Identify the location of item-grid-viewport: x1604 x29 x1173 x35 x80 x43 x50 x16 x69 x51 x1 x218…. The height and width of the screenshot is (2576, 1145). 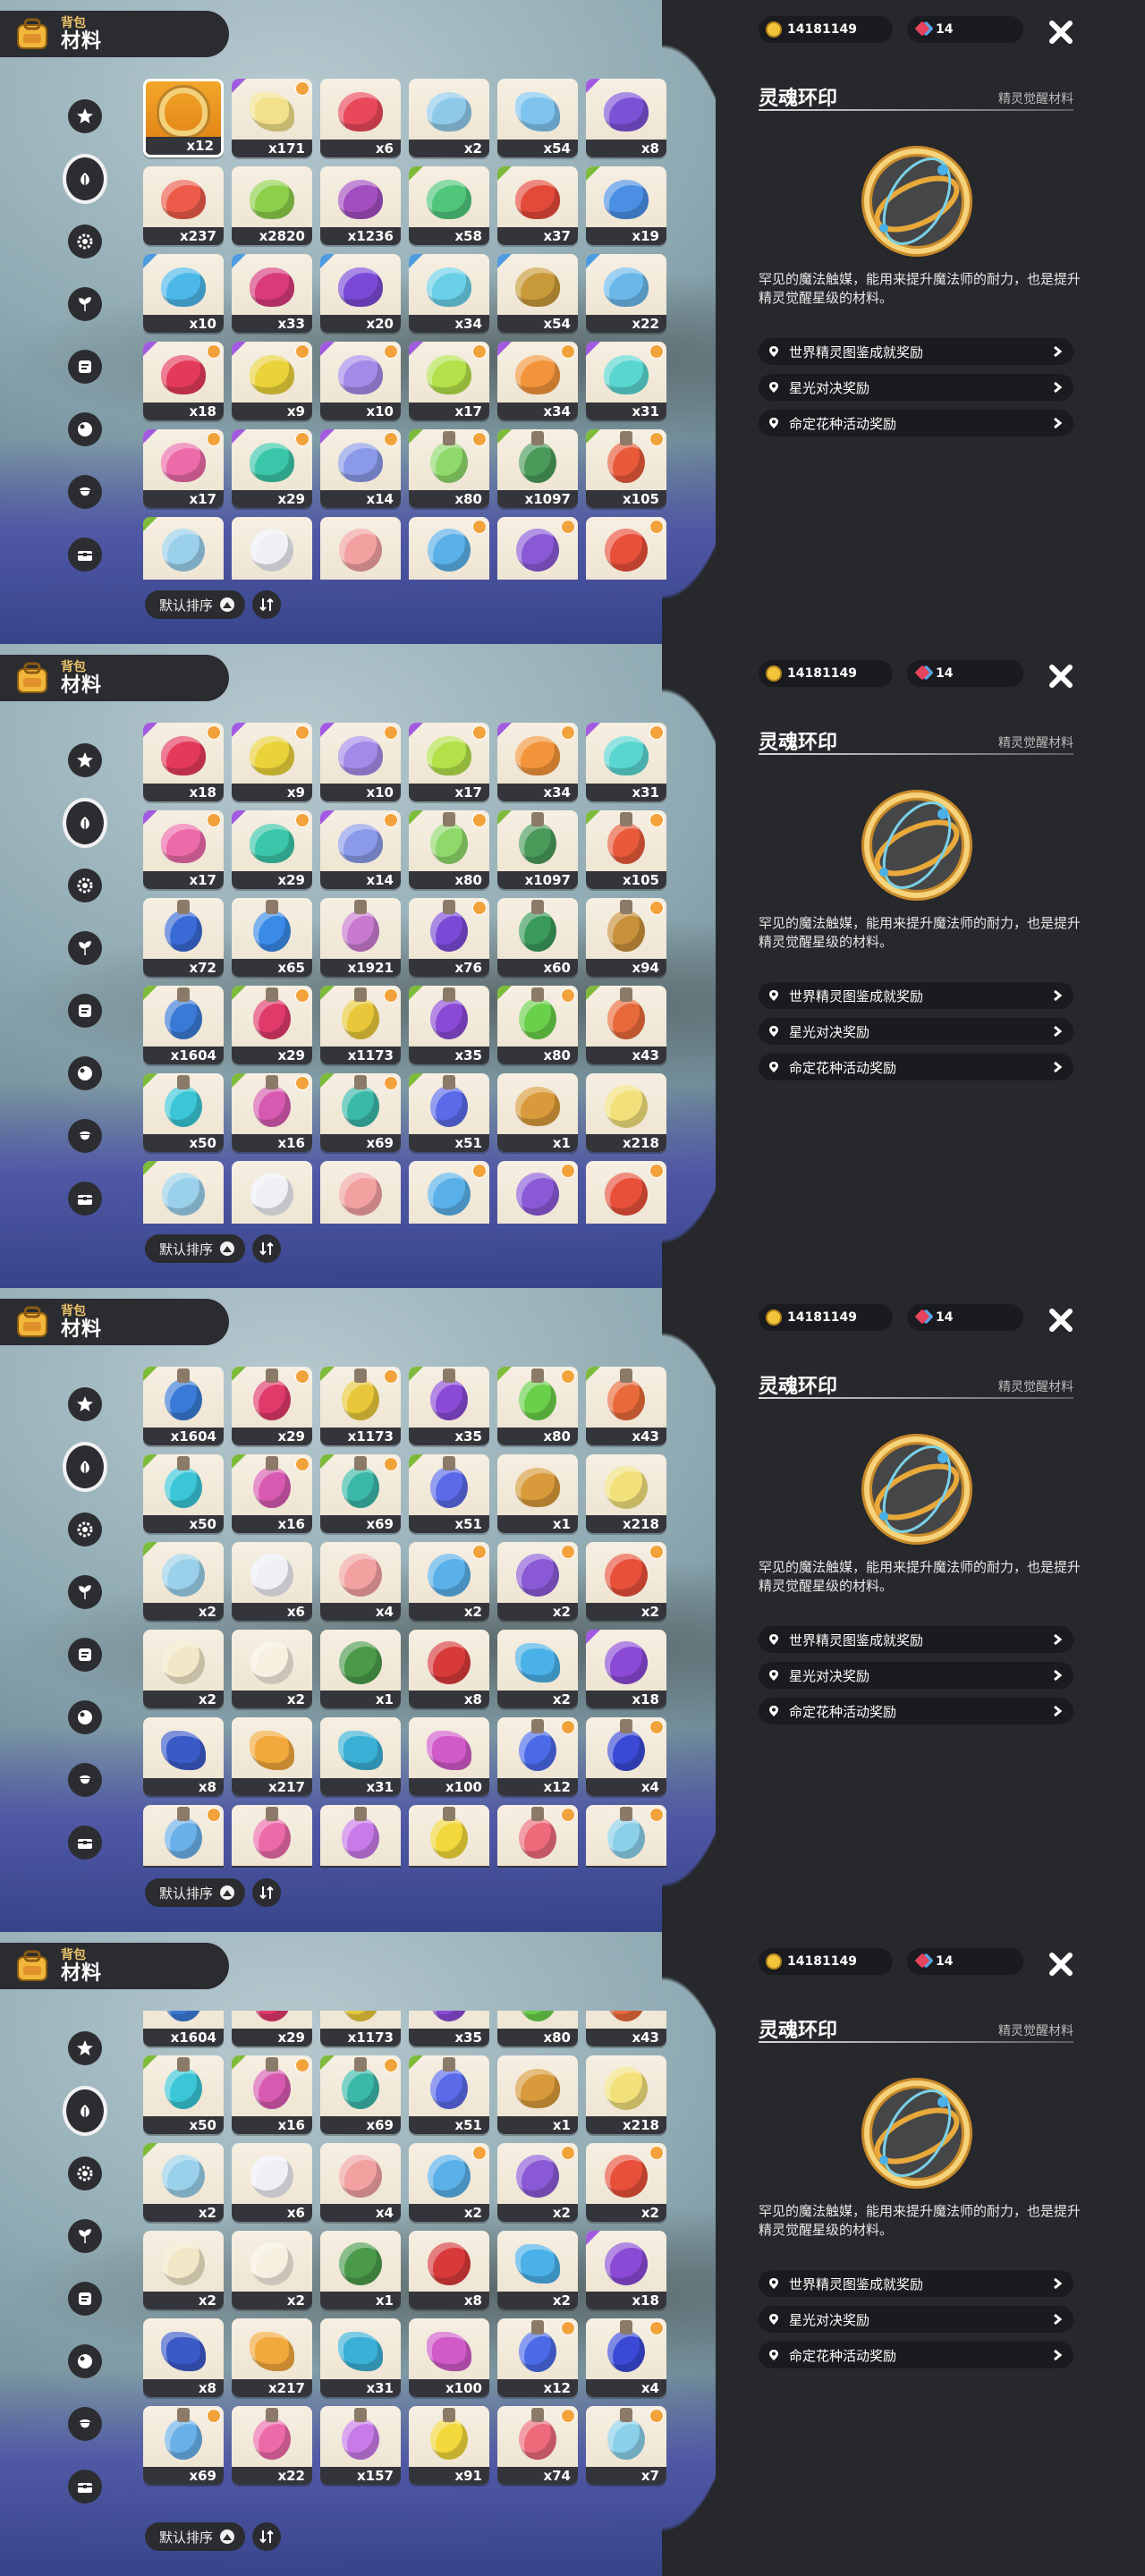
(411, 2261).